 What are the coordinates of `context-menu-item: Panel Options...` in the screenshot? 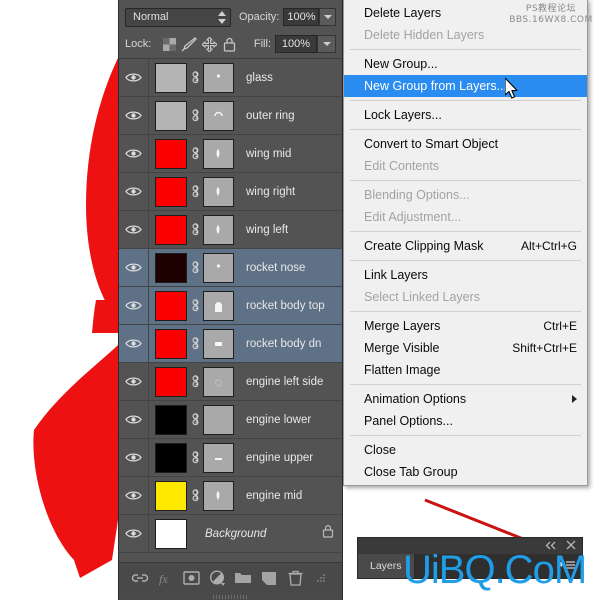 It's located at (465, 421).